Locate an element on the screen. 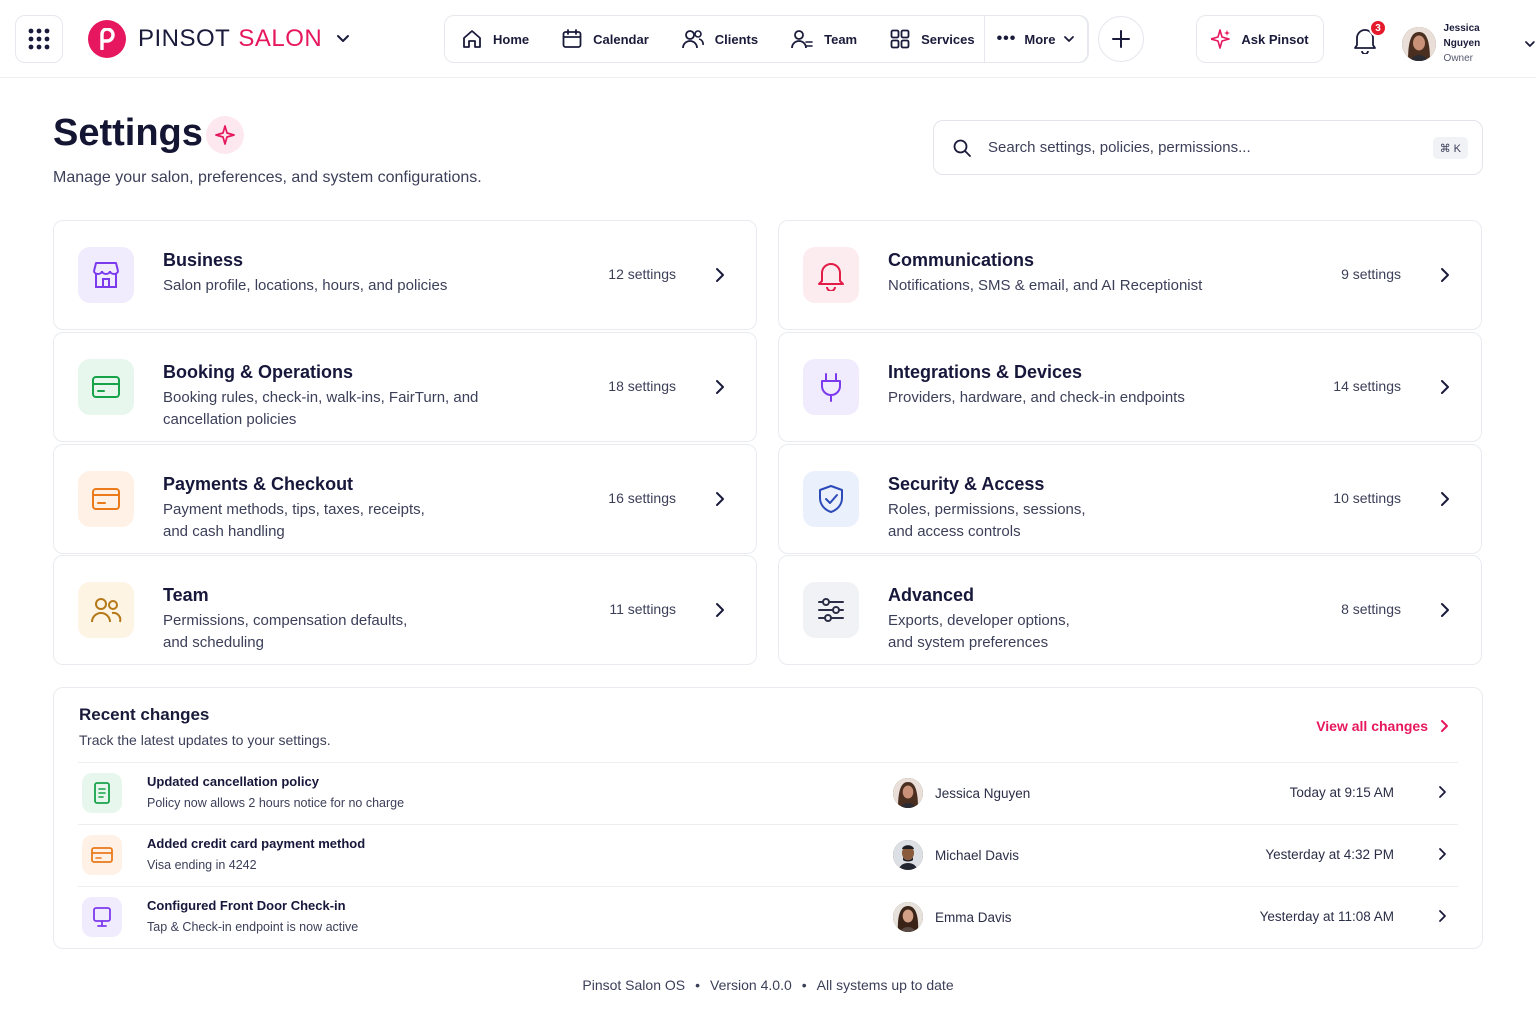 The width and height of the screenshot is (1536, 1024). nav-clients: Clients is located at coordinates (719, 39).